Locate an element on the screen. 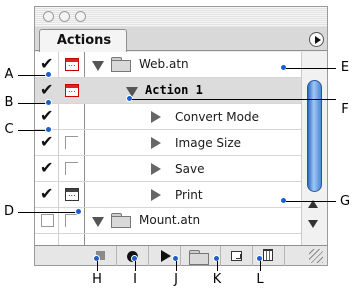  command-label: Print is located at coordinates (189, 195).